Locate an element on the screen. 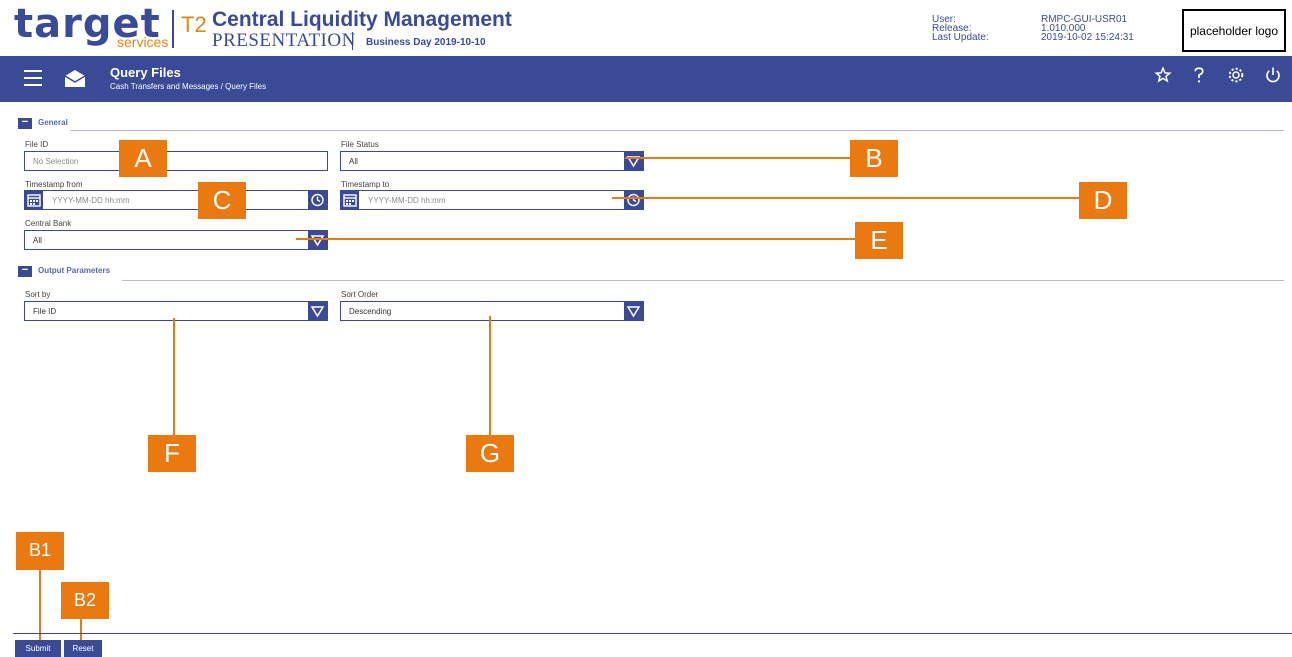 This screenshot has width=1292, height=657. timestamp-from-input: YYYY-MM-DD hh:mm is located at coordinates (176, 200).